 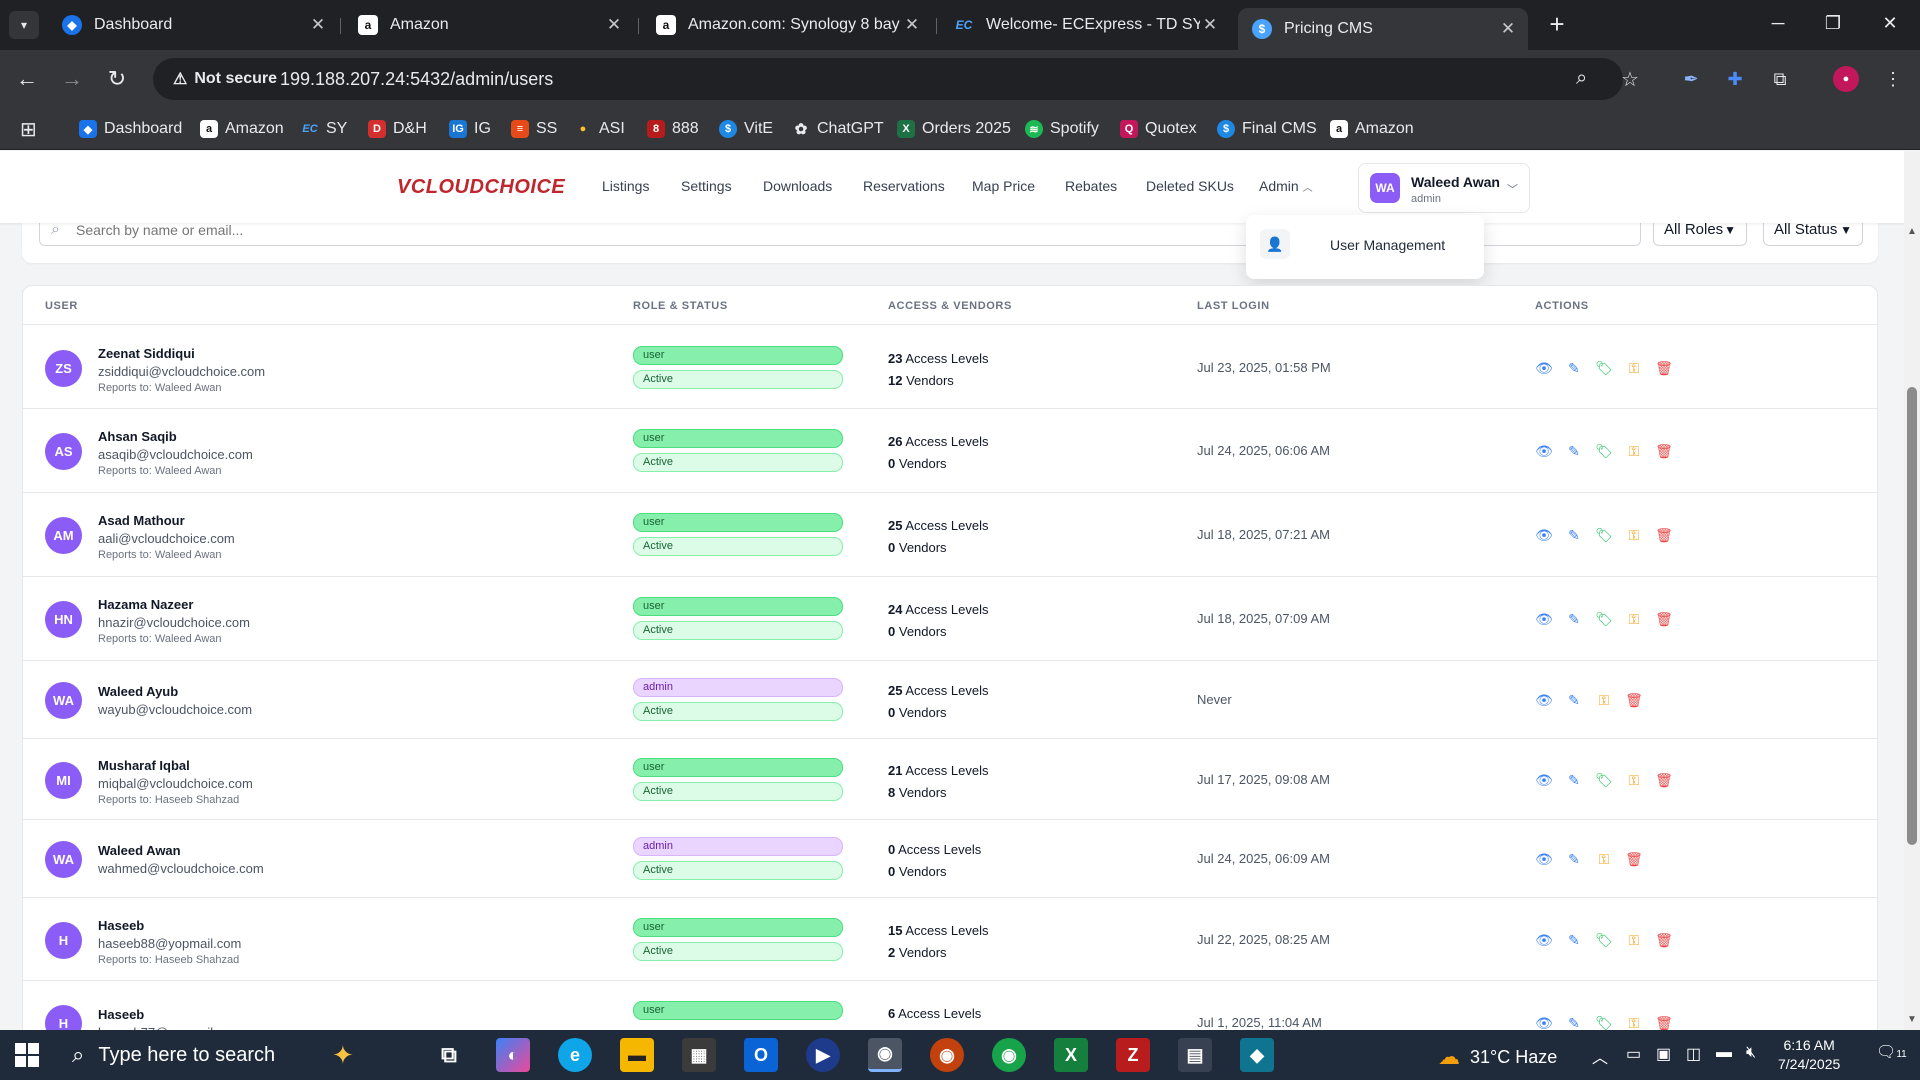 What do you see at coordinates (1372, 129) in the screenshot?
I see `bookmark-amazon-2: a Amazon` at bounding box center [1372, 129].